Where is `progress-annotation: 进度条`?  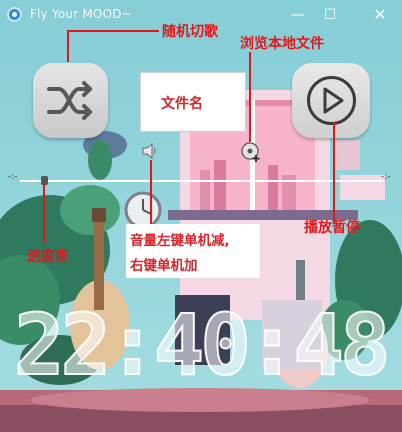
progress-annotation: 进度条 is located at coordinates (48, 257).